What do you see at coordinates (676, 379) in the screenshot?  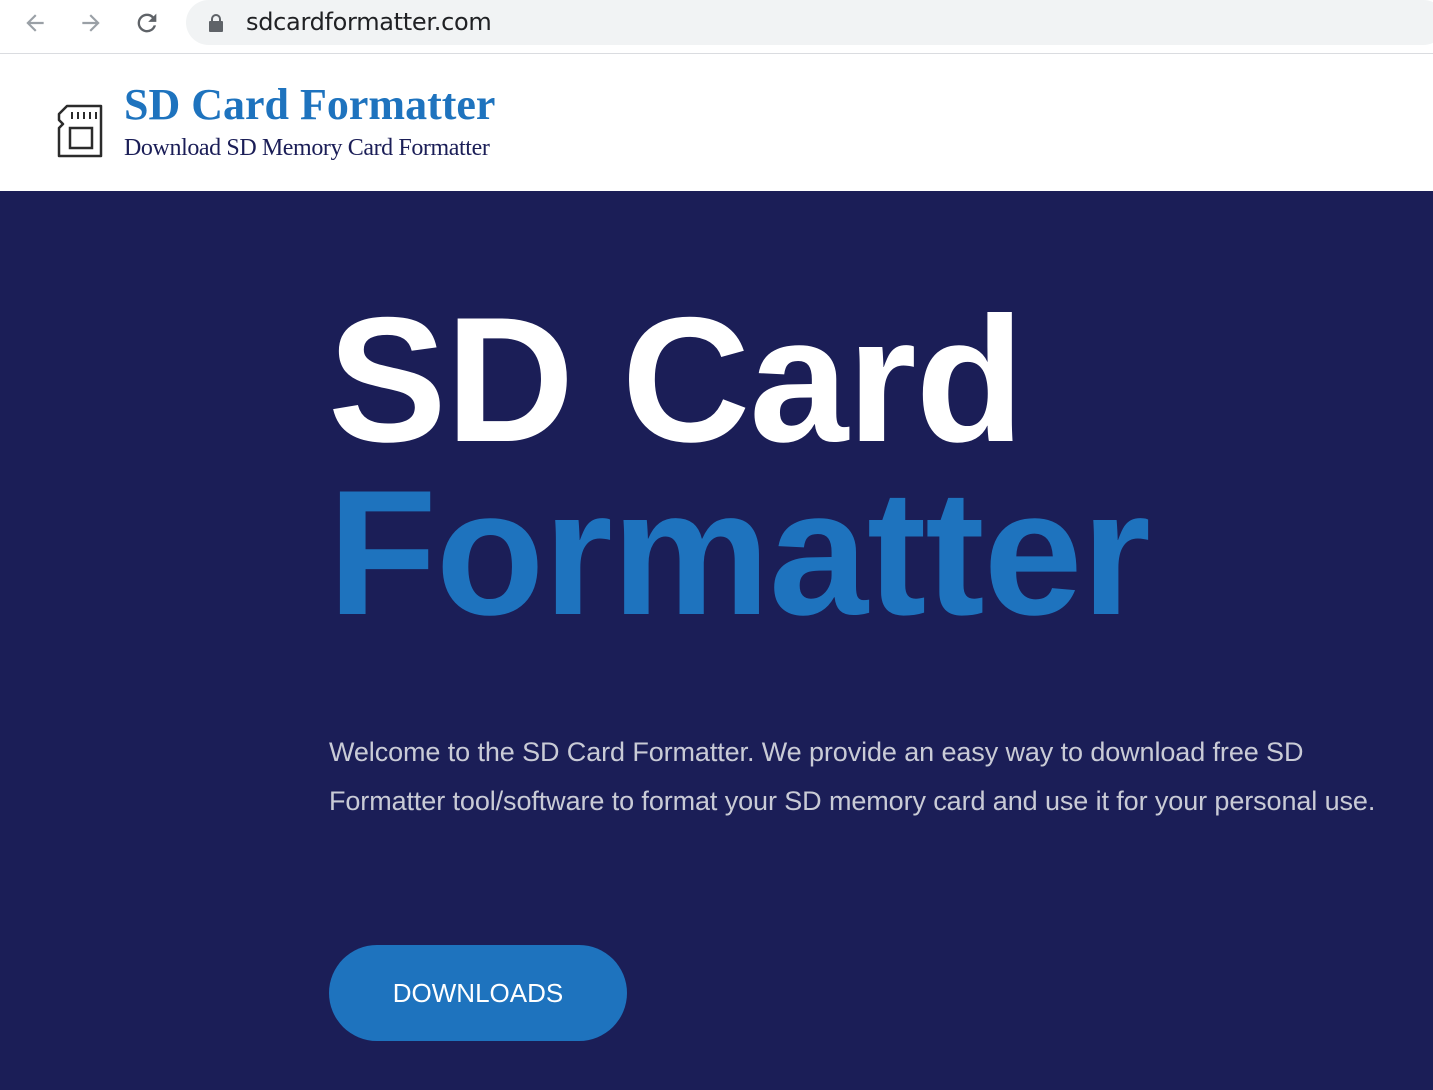 I see `hero-heading-line1: SD Card` at bounding box center [676, 379].